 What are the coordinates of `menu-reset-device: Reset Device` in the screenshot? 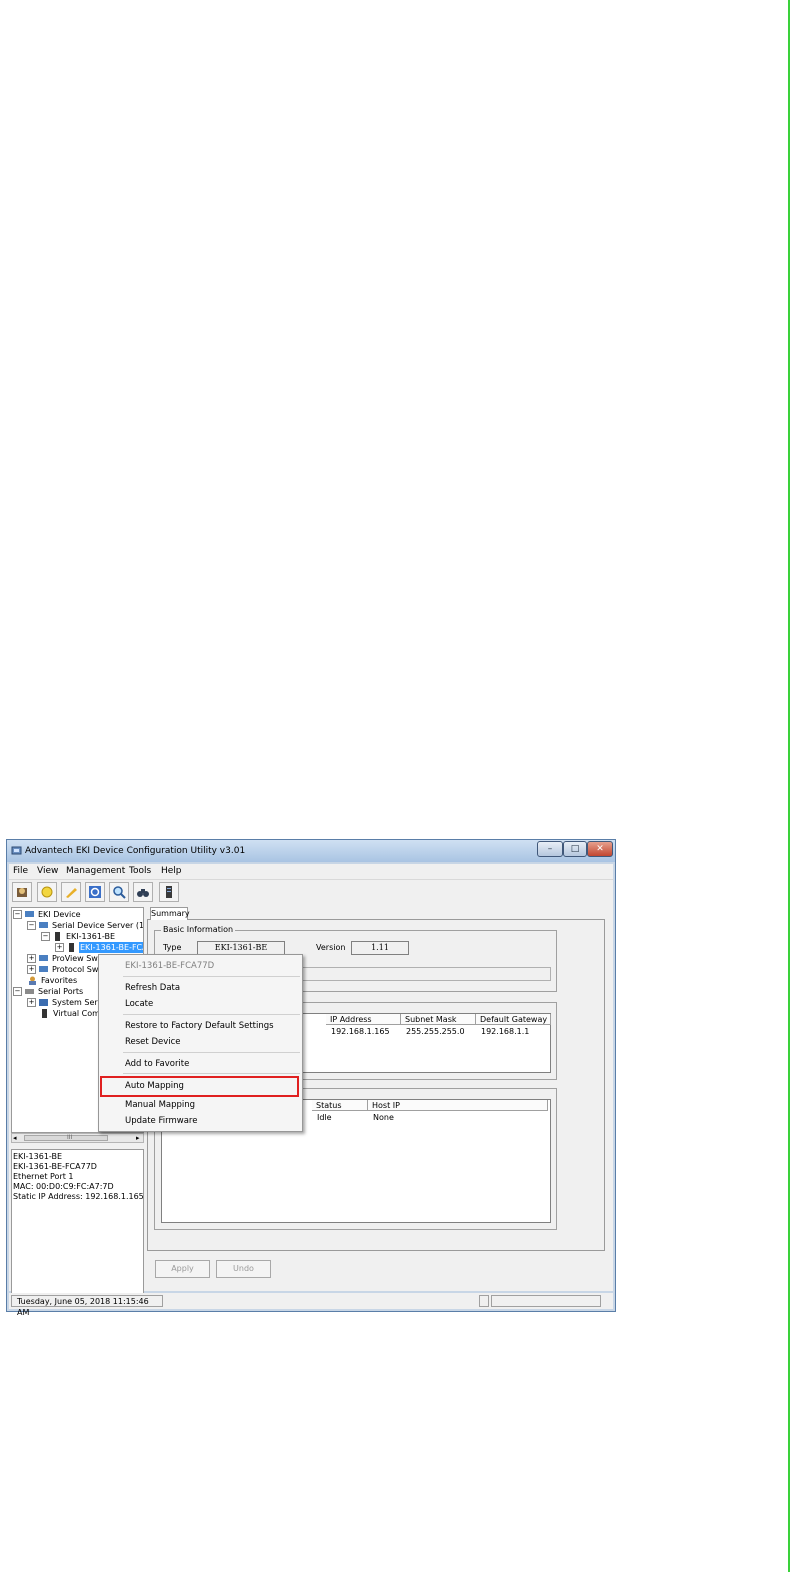 It's located at (153, 1042).